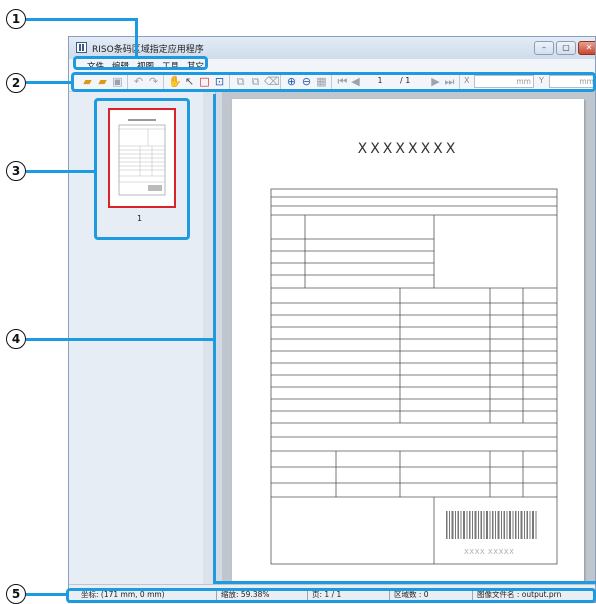 The width and height of the screenshot is (596, 604). I want to click on callout-2: 2, so click(16, 83).